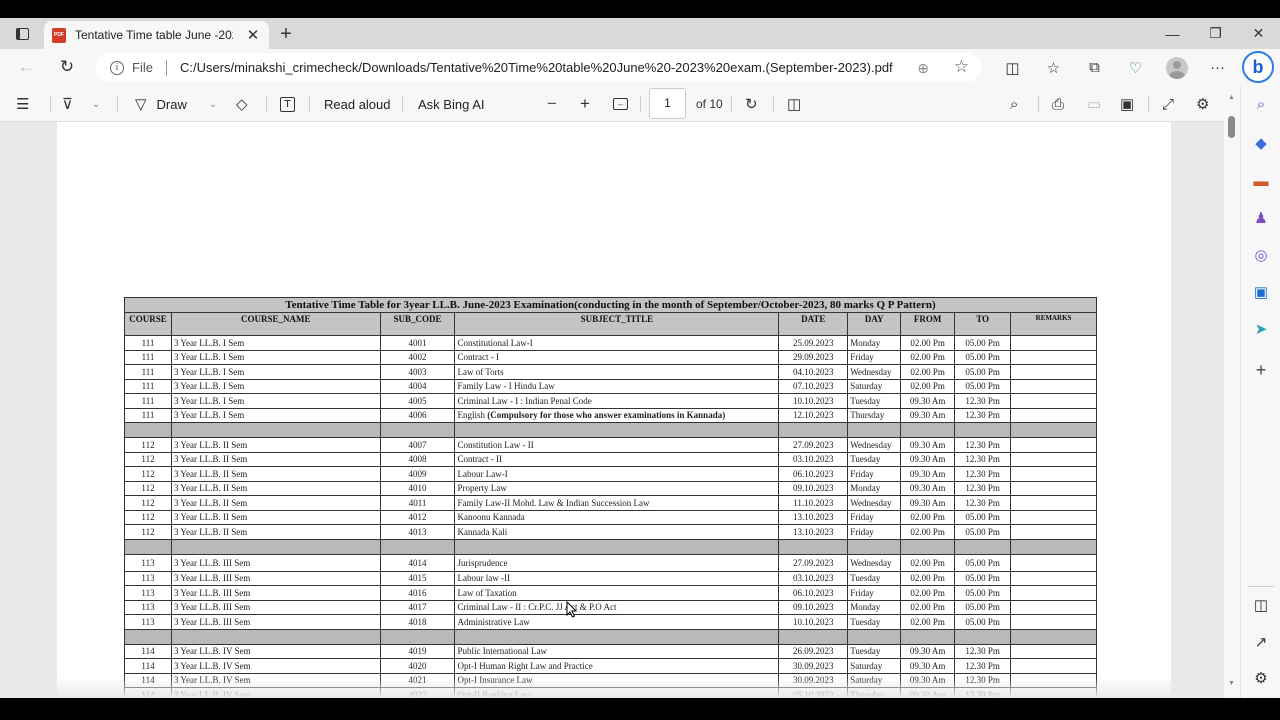 Image resolution: width=1280 pixels, height=720 pixels. Describe the element at coordinates (1217, 67) in the screenshot. I see `more-icon: ···` at that location.